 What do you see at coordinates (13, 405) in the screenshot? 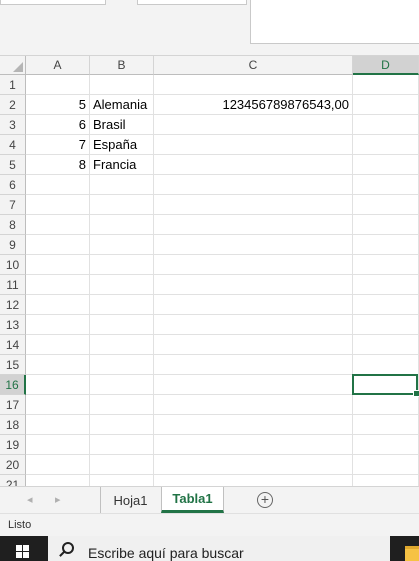
I see `row-header: 17` at bounding box center [13, 405].